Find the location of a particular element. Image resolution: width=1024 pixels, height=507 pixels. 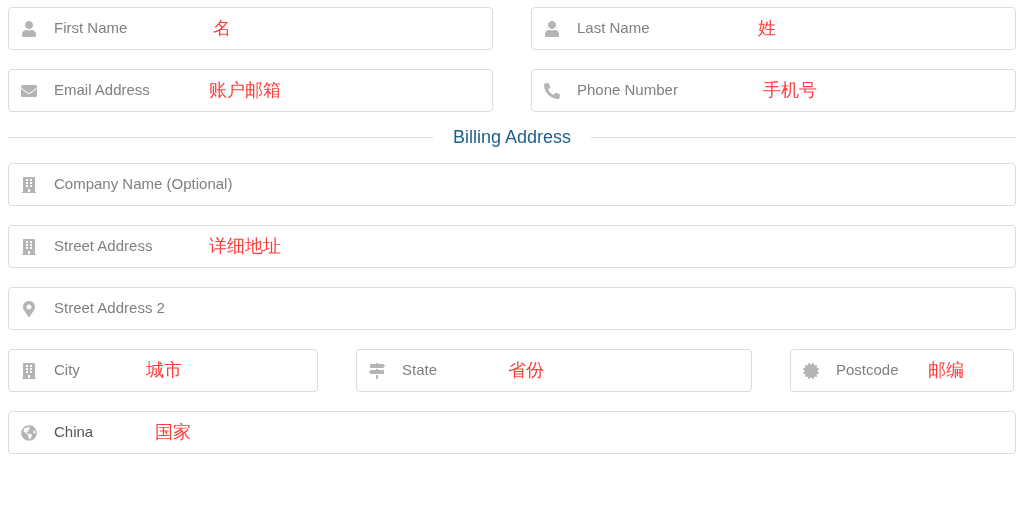

annotation-text: 账户邮箱 is located at coordinates (245, 90).